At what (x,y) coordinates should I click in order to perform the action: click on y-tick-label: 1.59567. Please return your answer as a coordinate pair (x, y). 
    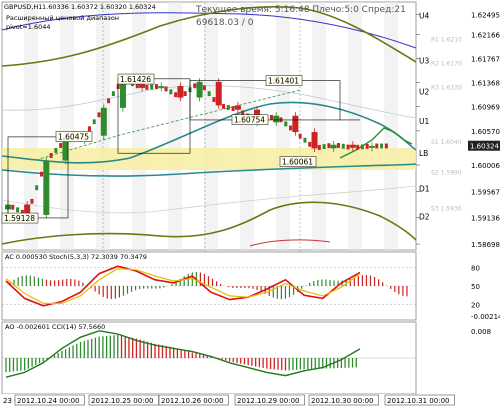
    Looking at the image, I should click on (485, 193).